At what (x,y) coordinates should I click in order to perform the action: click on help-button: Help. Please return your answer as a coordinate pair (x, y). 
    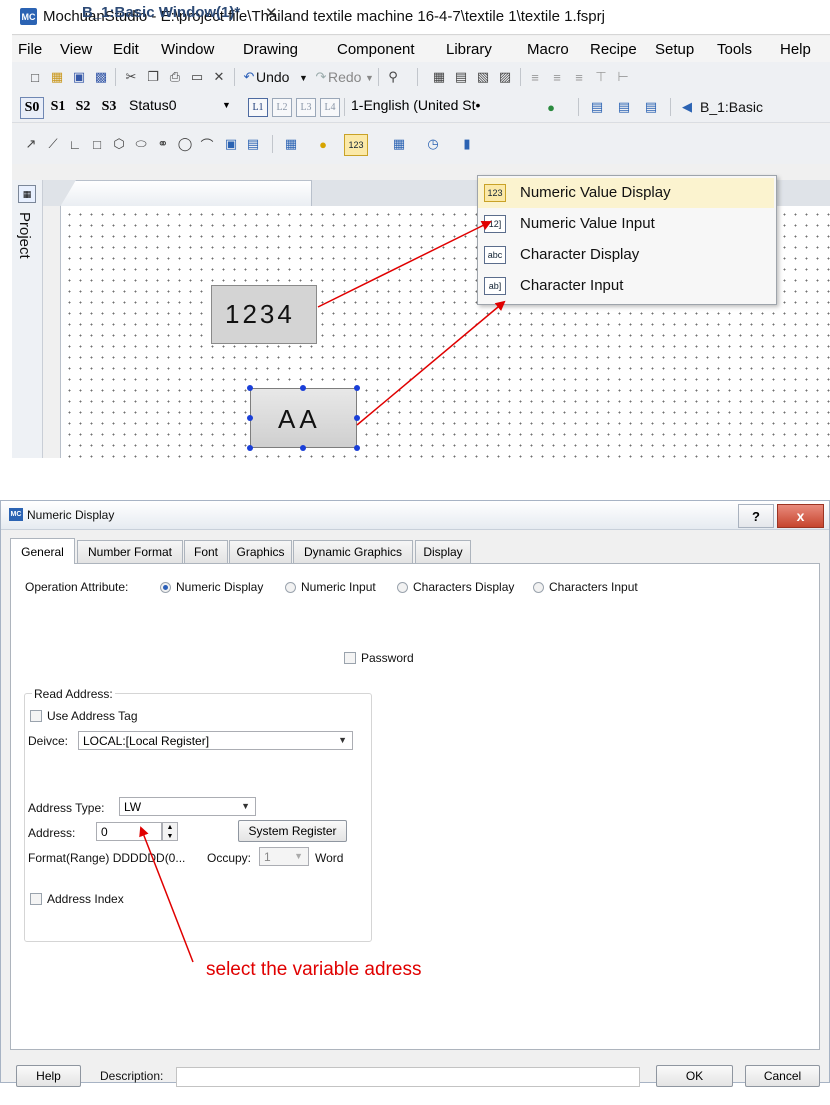
    Looking at the image, I should click on (48, 1076).